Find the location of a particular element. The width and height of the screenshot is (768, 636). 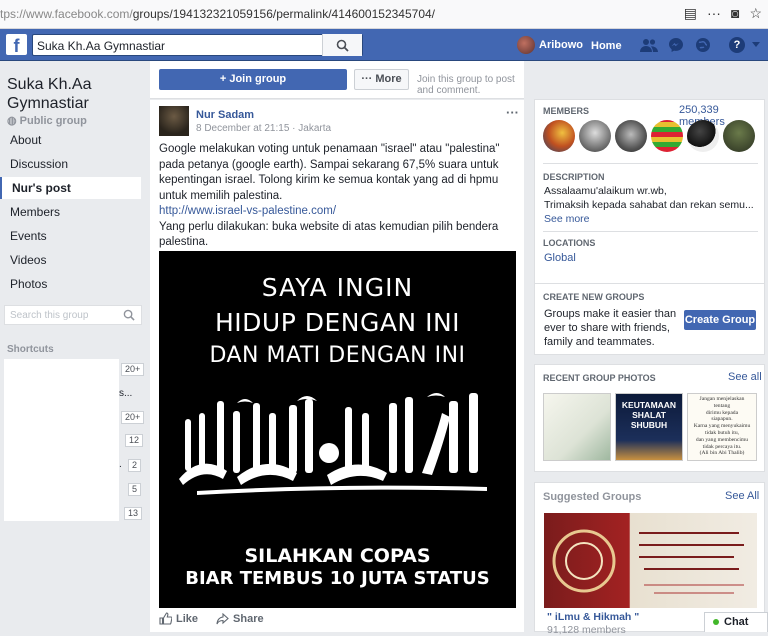

nav-photos: Photos is located at coordinates (70, 284).